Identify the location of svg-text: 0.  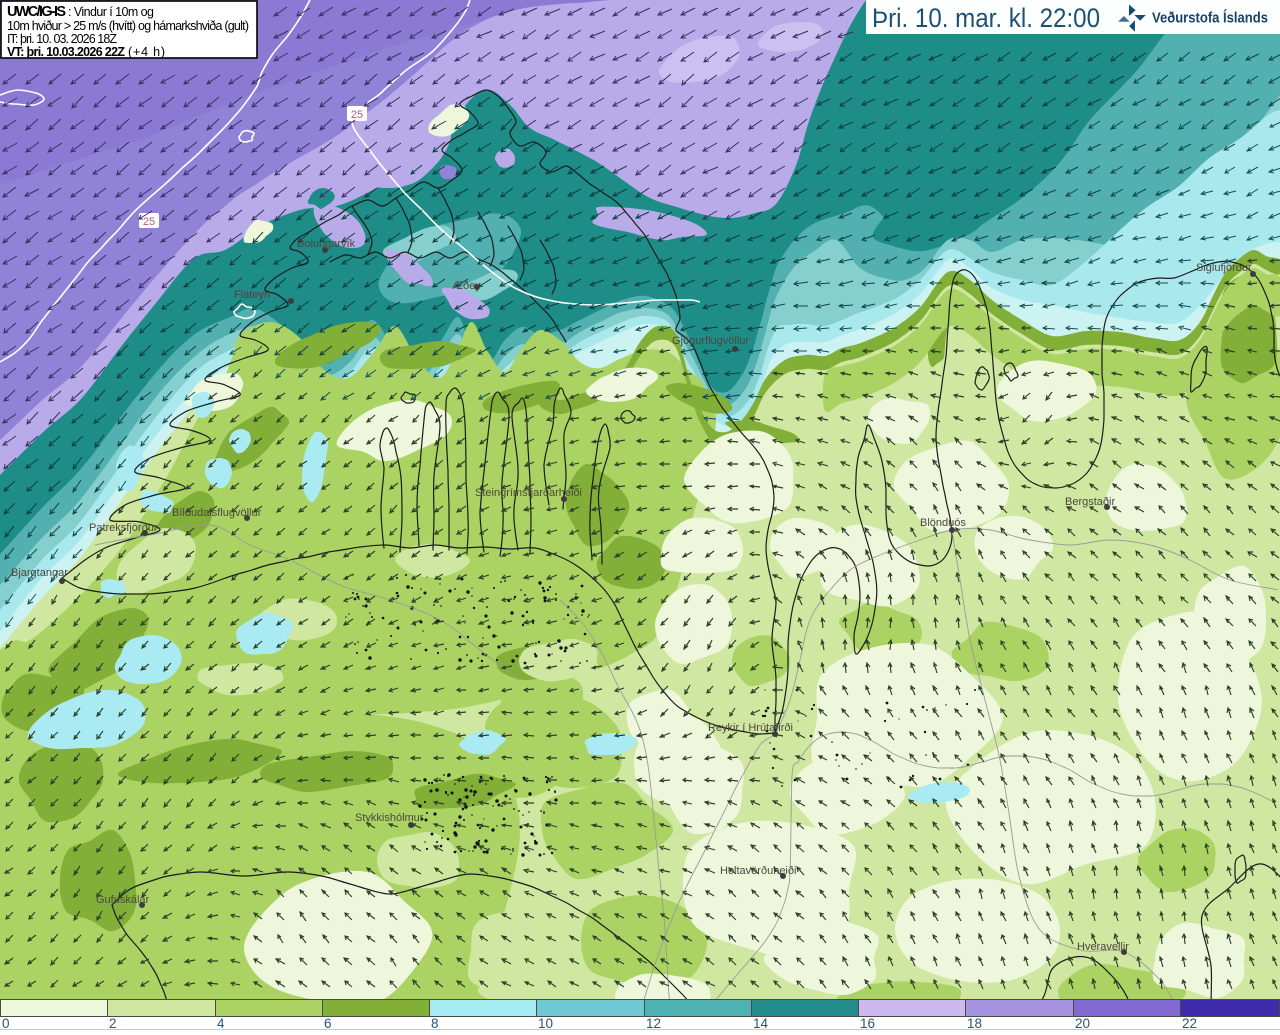
(6, 1023).